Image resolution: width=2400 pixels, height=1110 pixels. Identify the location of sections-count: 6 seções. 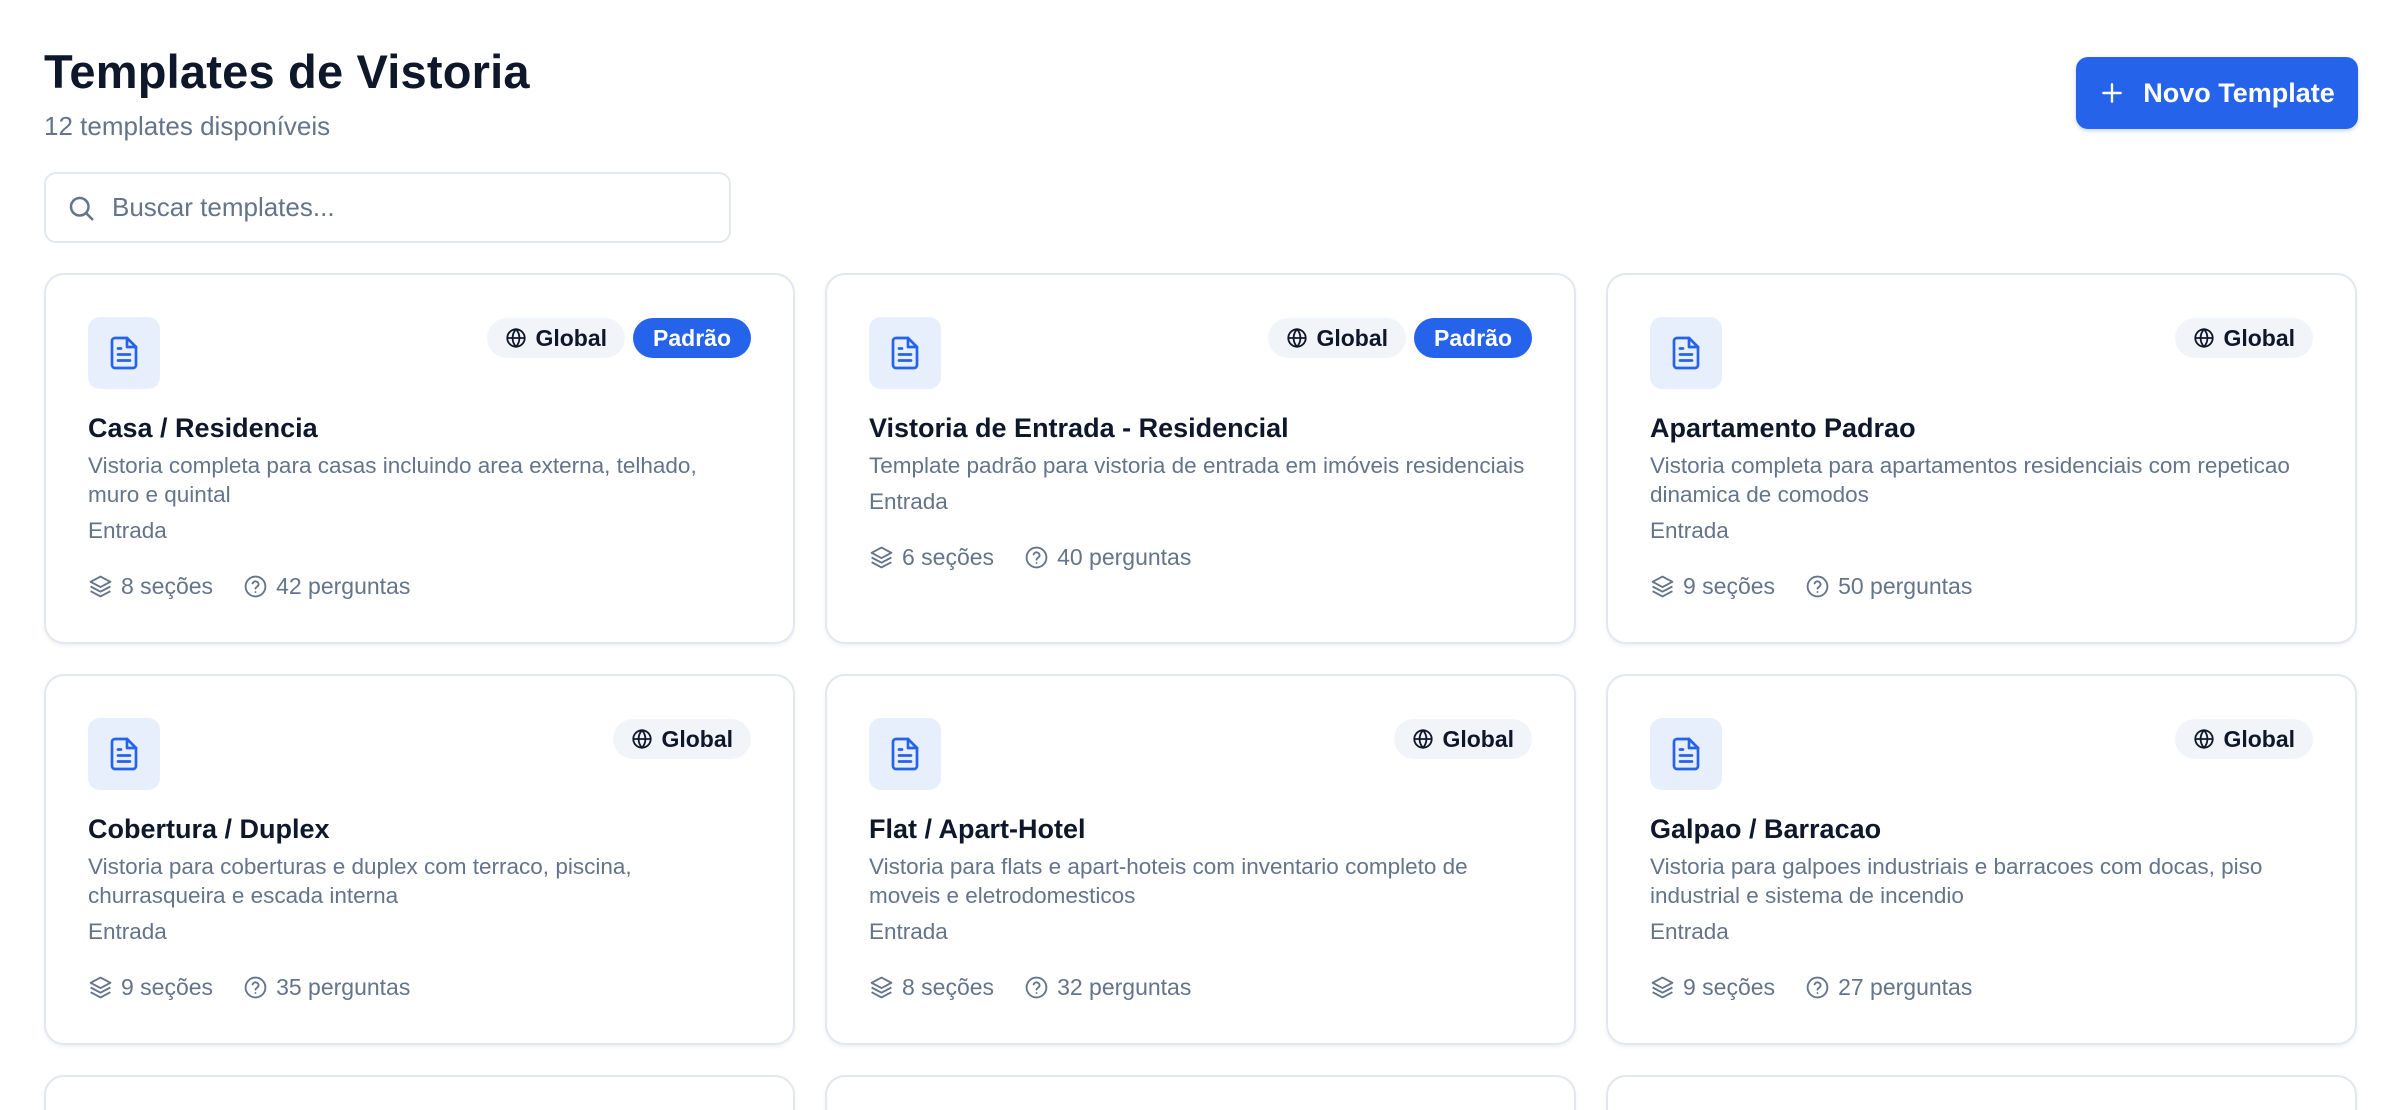
(931, 557).